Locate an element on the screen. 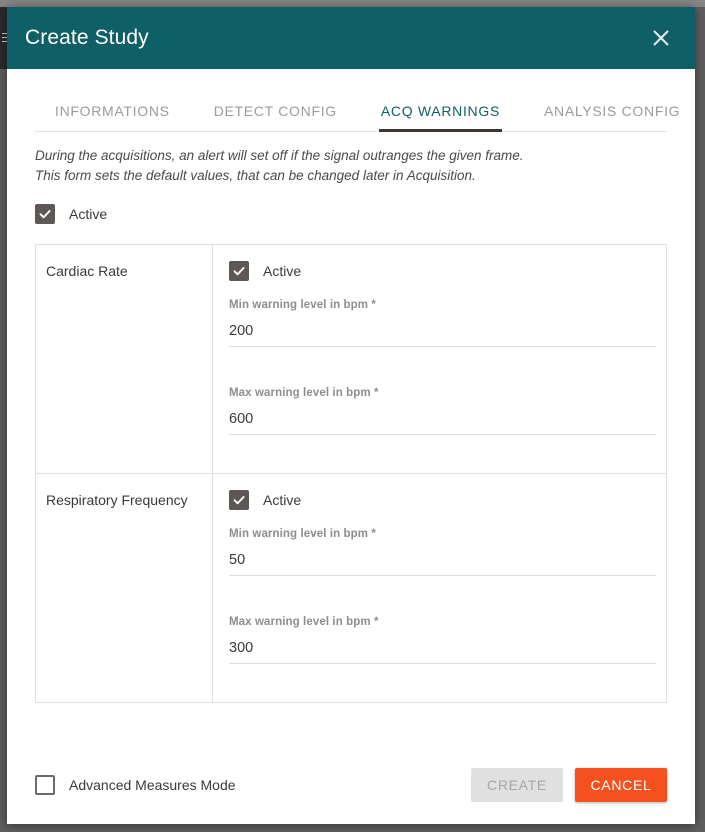 Image resolution: width=705 pixels, height=832 pixels. advanced-measures-mode-checkbox-row: Advanced Measures Mode is located at coordinates (253, 785).